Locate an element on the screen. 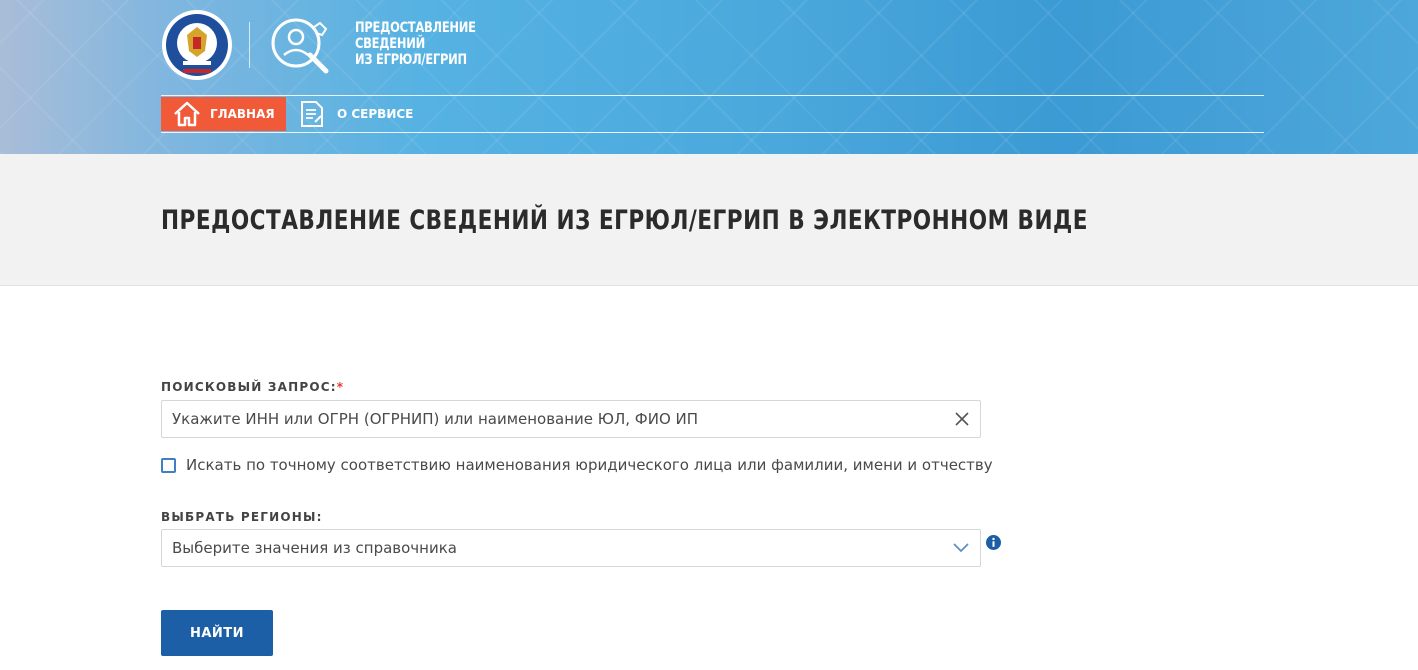 This screenshot has height=670, width=1418. nav-divider-bottom is located at coordinates (712, 132).